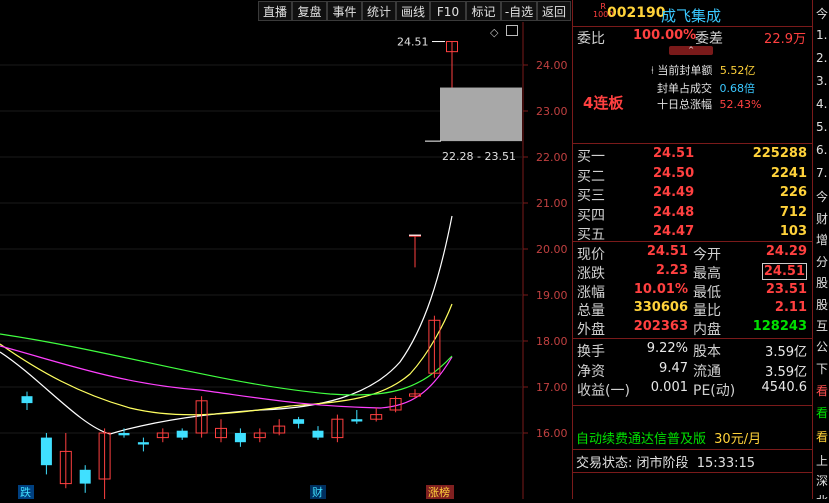  Describe the element at coordinates (309, 11) in the screenshot. I see `toolbar-button-1: 复盘` at that location.